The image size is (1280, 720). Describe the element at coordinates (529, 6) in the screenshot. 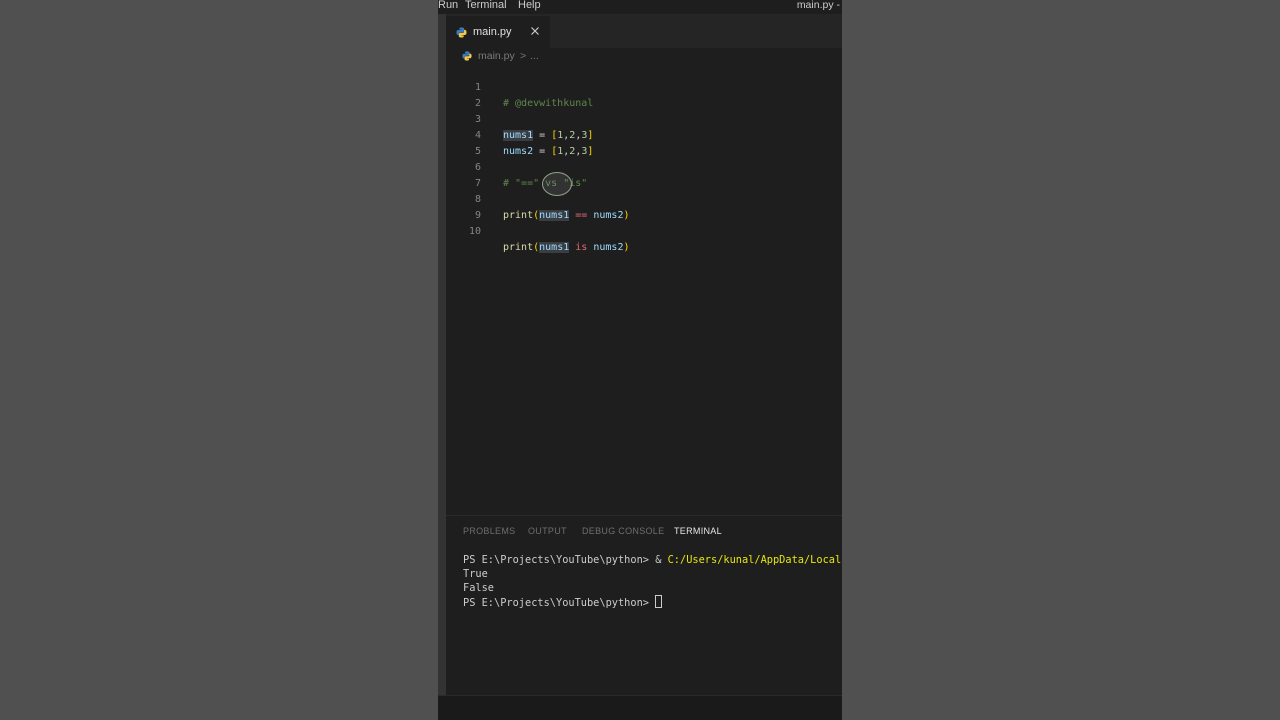

I see `menu-help: Help` at that location.